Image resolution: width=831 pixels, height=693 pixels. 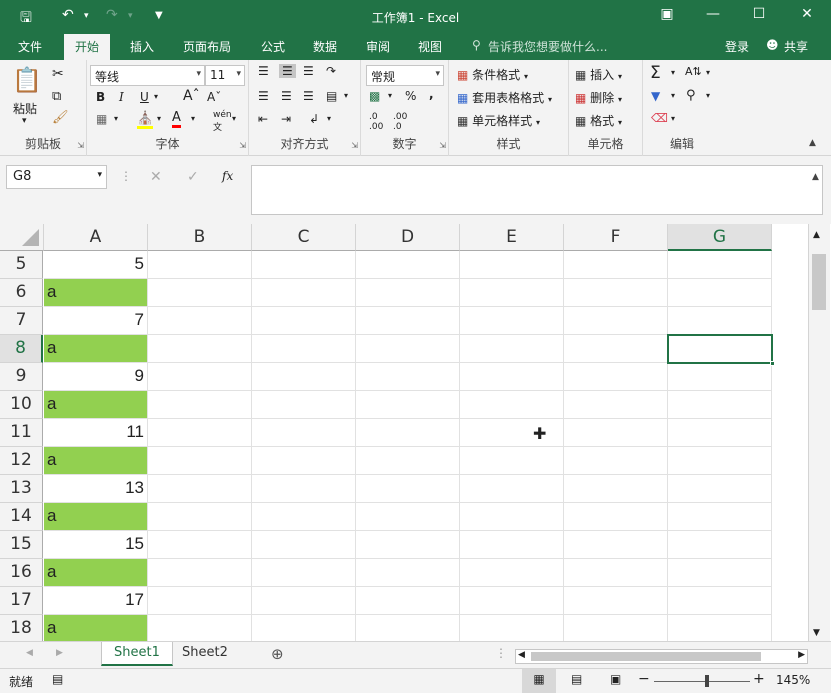 I want to click on number-format-combo: 常规 ▾, so click(x=405, y=75).